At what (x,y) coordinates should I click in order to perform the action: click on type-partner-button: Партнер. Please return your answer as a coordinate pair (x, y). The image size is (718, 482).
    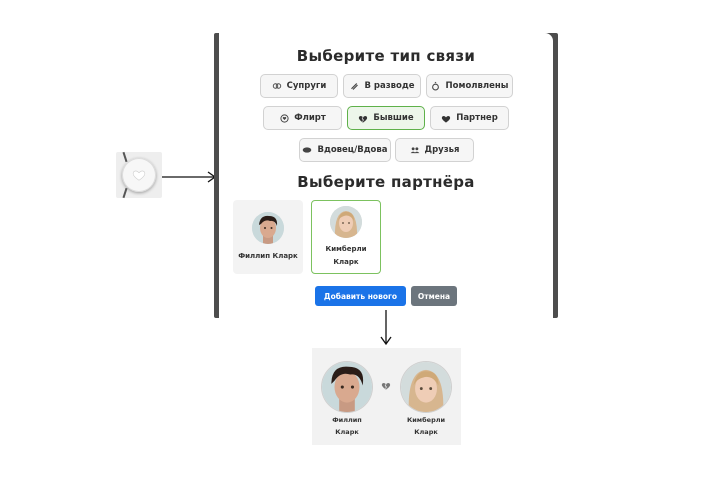
    Looking at the image, I should click on (469, 118).